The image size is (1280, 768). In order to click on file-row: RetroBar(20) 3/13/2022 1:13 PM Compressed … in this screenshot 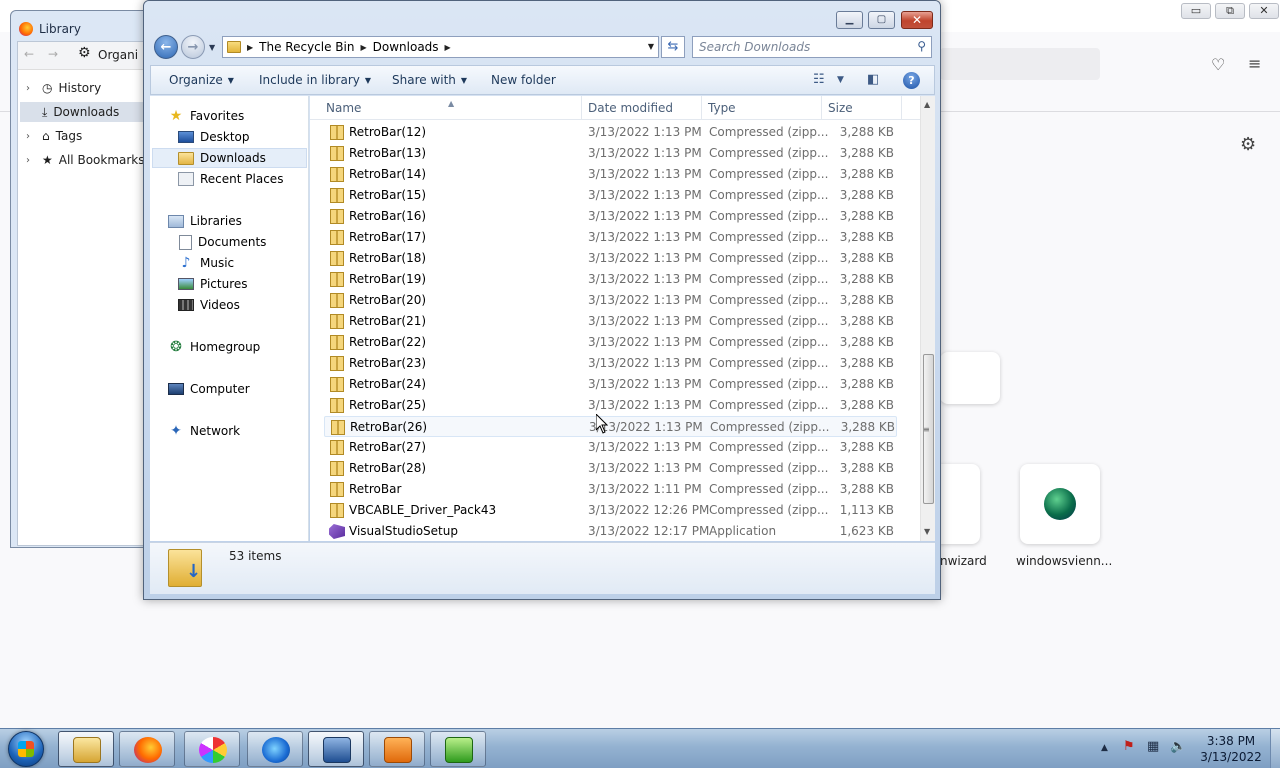, I will do `click(610, 300)`.